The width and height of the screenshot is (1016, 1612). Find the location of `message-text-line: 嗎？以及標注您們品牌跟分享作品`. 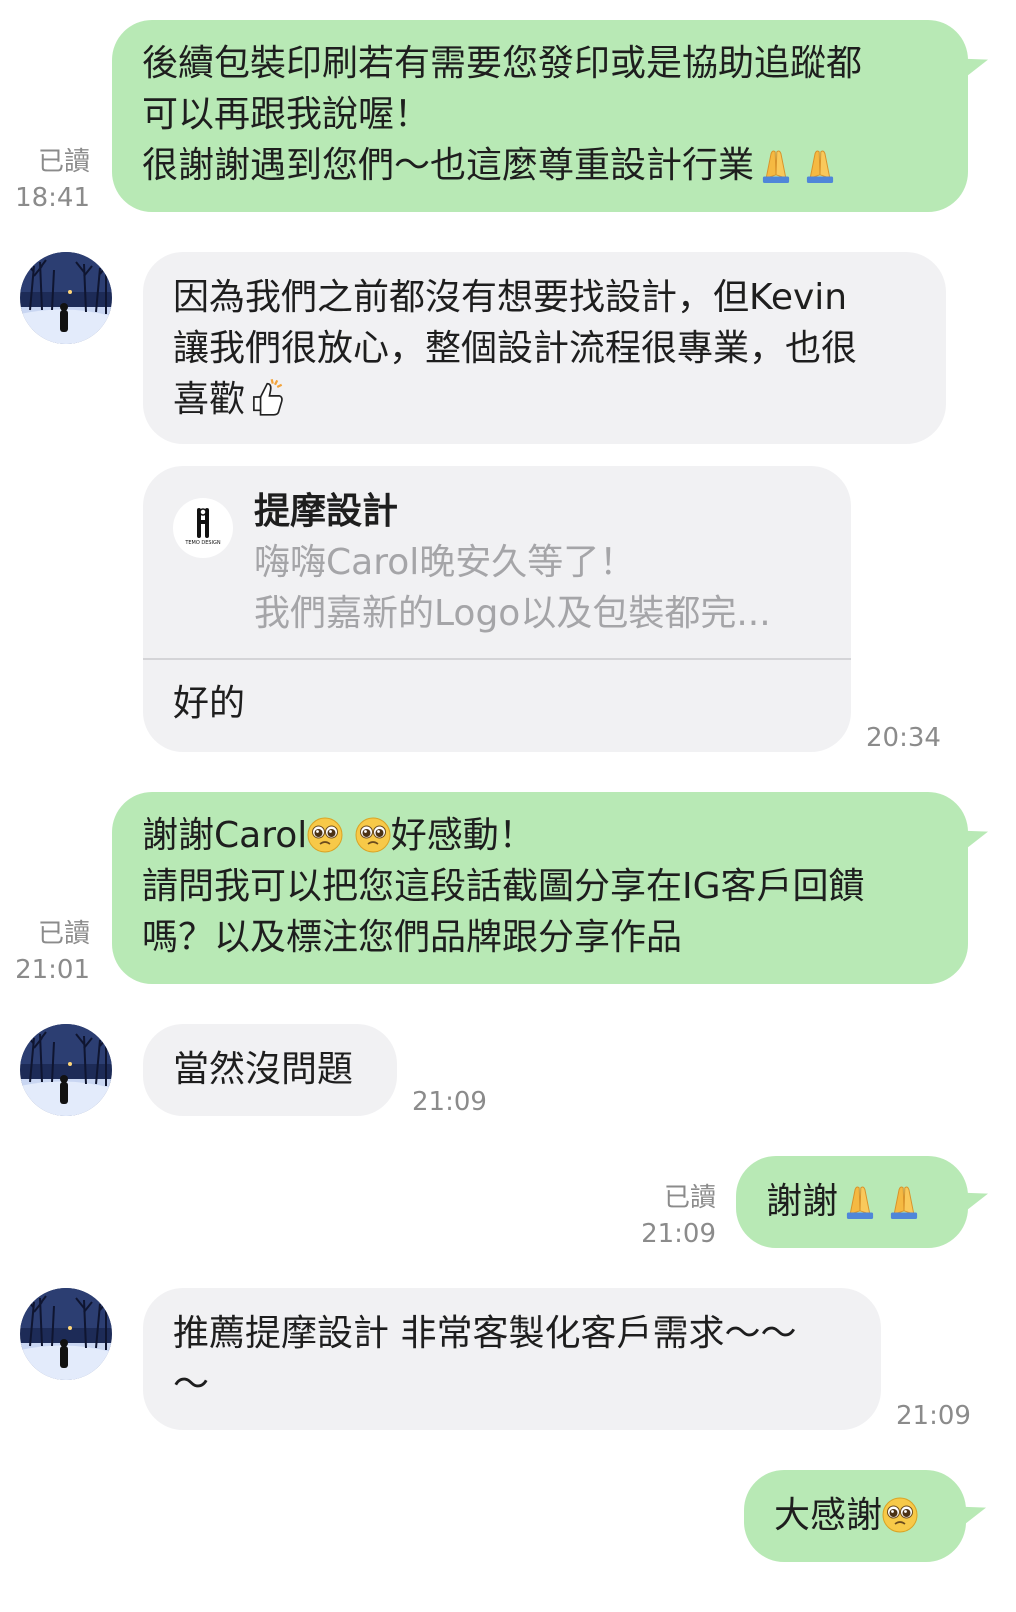

message-text-line: 嗎？以及標注您們品牌跟分享作品 is located at coordinates (412, 937).